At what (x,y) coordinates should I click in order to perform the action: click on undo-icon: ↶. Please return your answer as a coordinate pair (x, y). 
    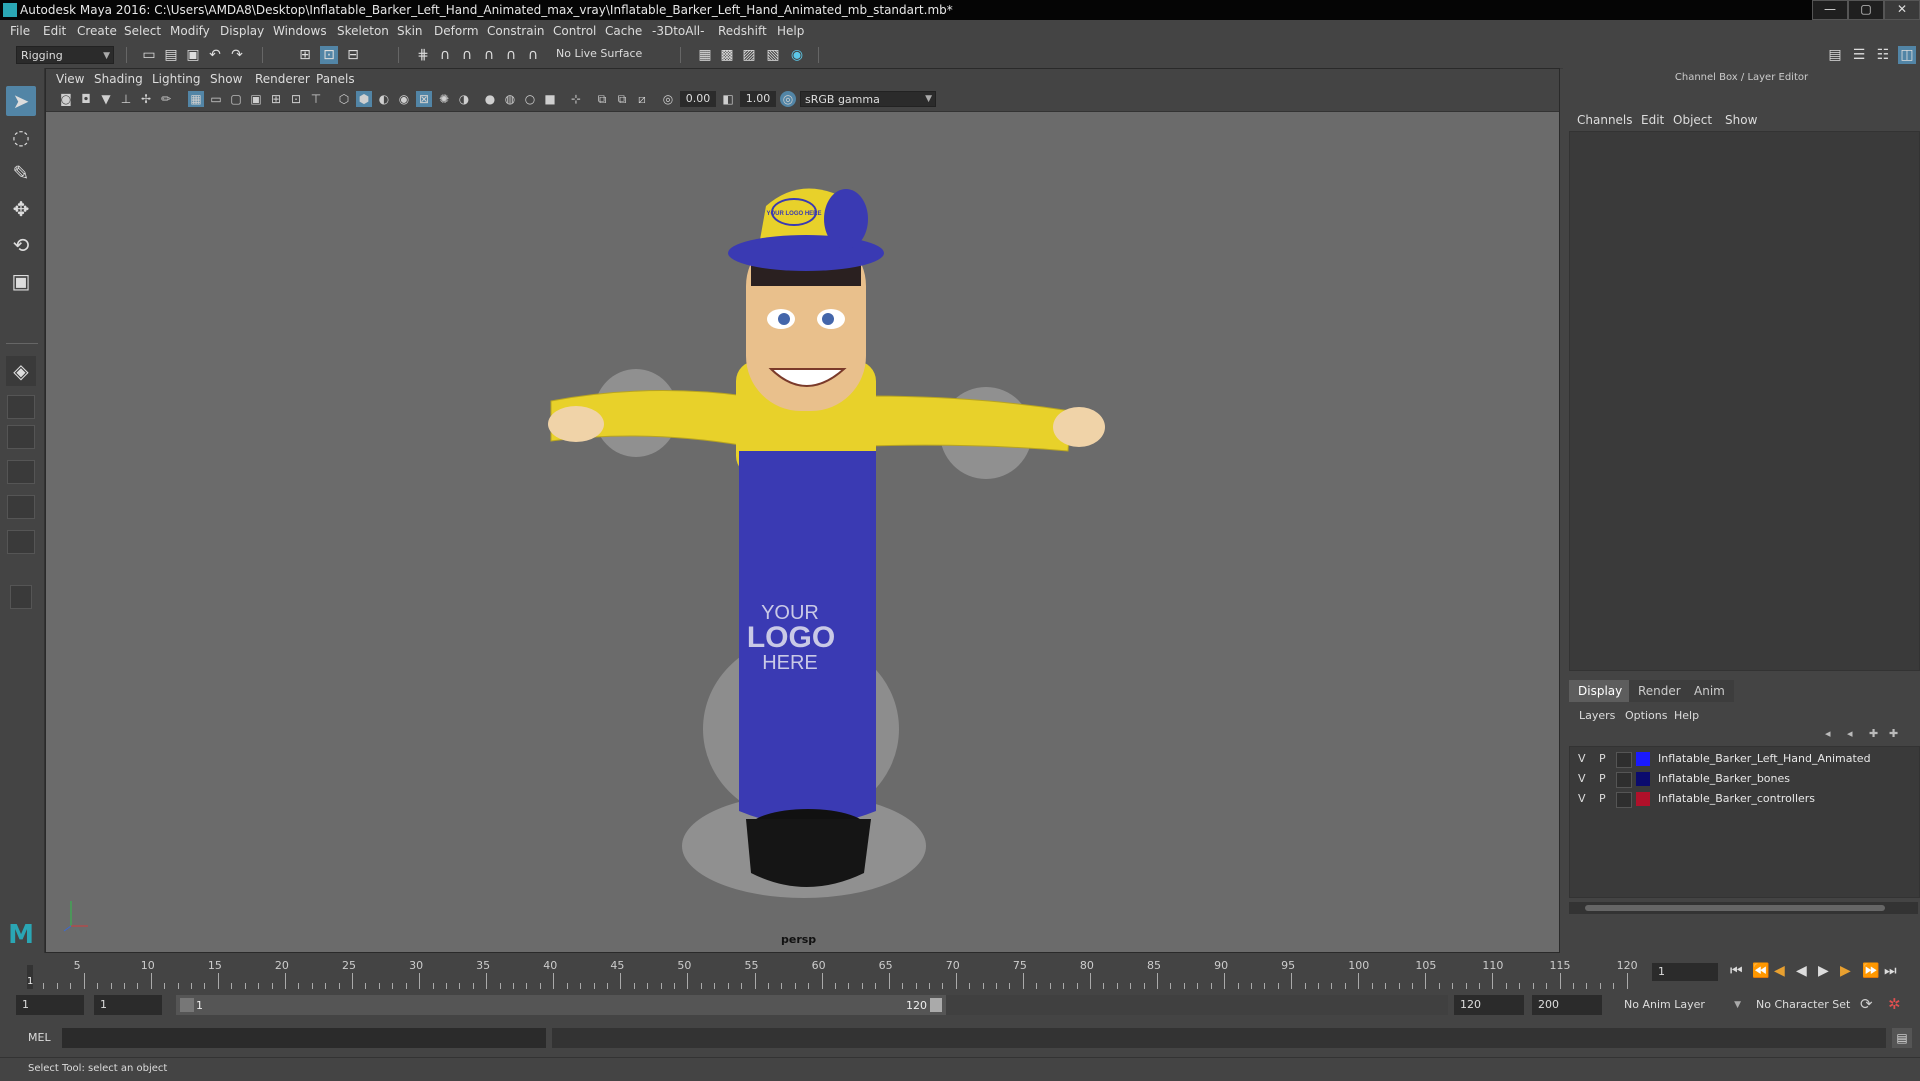
    Looking at the image, I should click on (215, 55).